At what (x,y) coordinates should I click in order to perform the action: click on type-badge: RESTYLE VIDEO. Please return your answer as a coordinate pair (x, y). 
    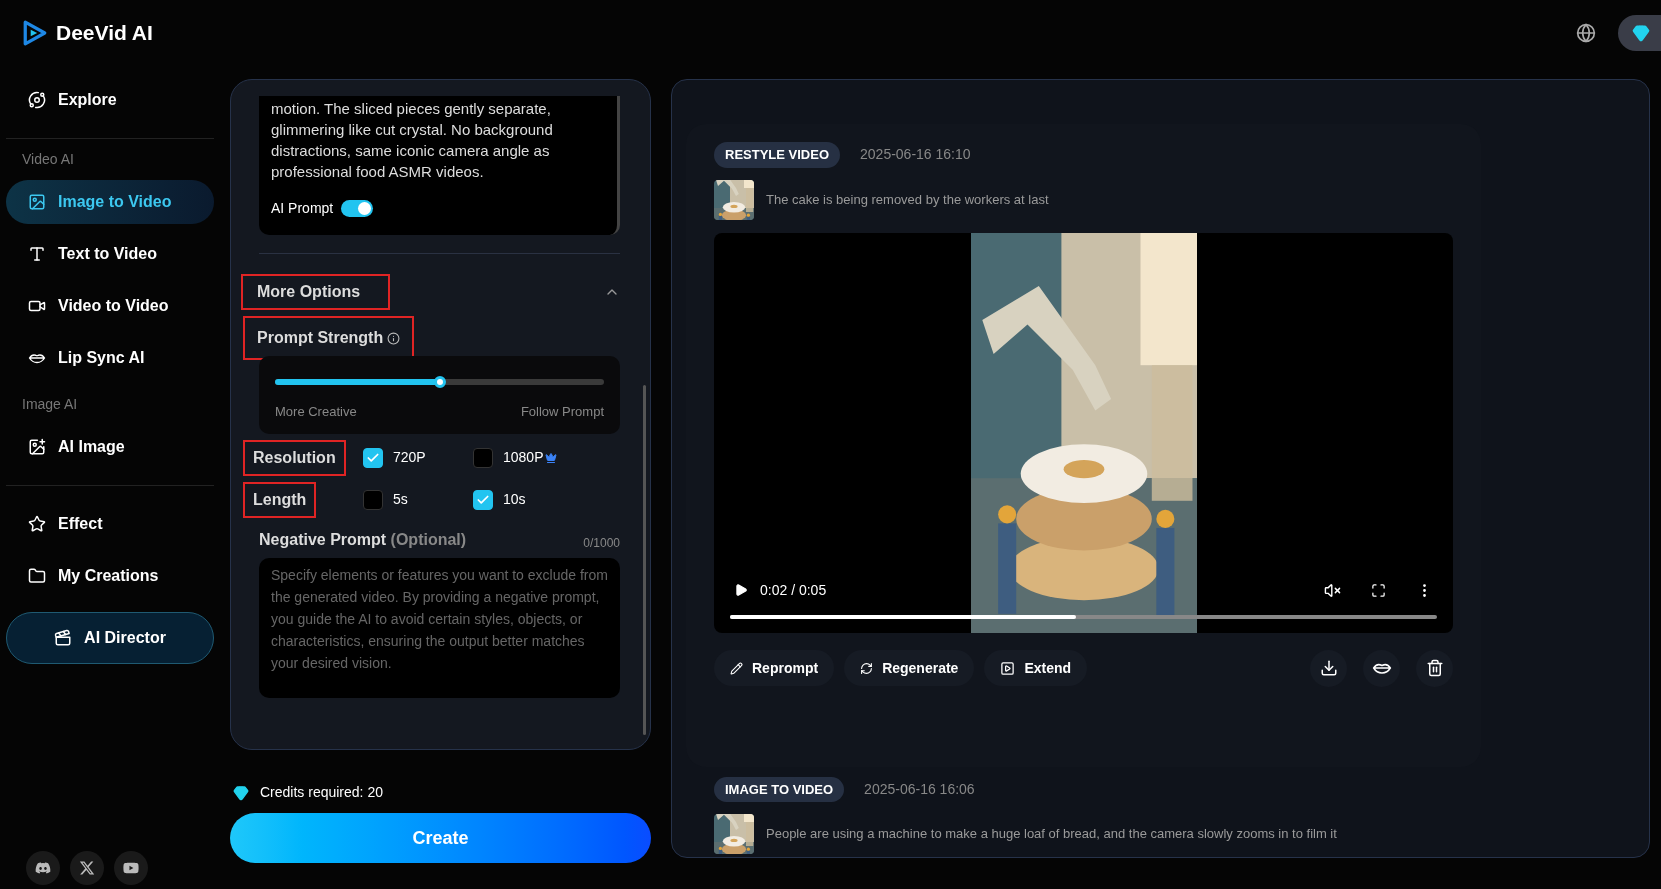
    Looking at the image, I should click on (777, 155).